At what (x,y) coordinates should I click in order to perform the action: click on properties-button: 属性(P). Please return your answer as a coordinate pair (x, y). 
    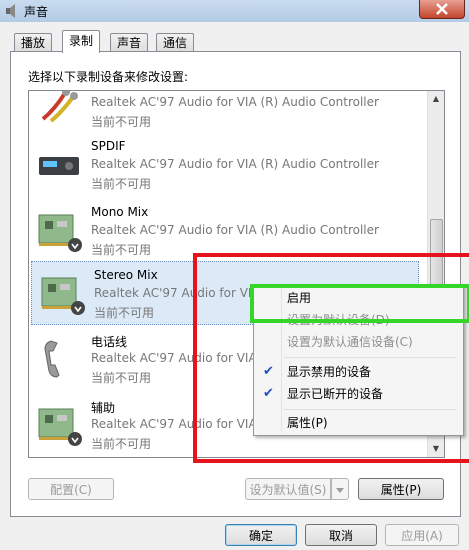
    Looking at the image, I should click on (401, 489).